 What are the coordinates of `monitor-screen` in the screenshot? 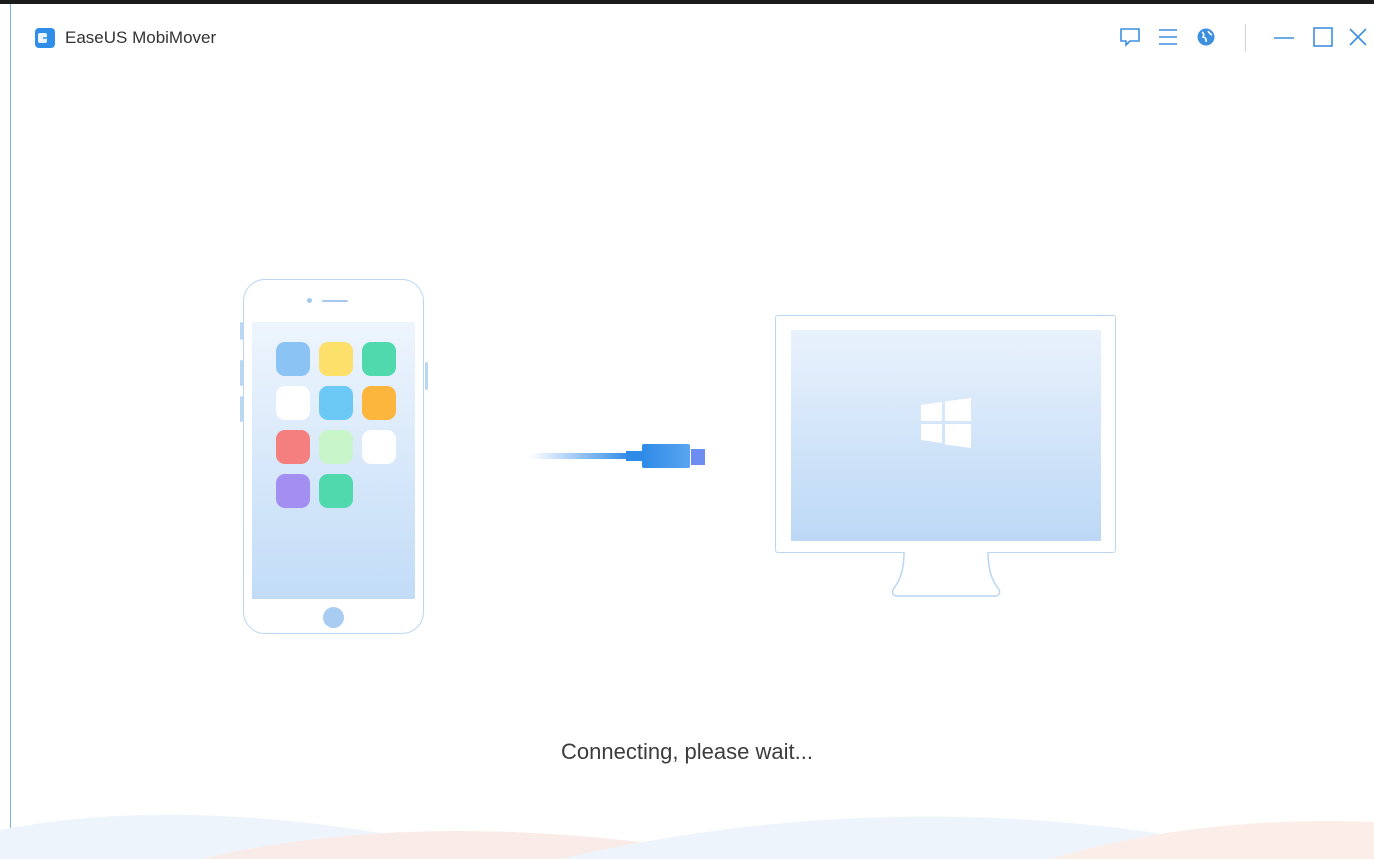 It's located at (946, 435).